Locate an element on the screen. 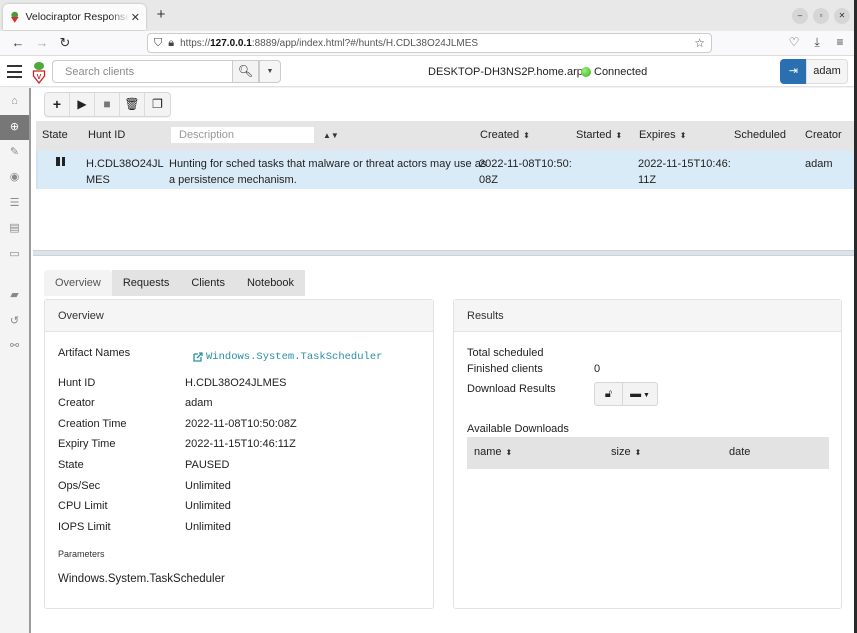 This screenshot has width=857, height=633. close-tab-icon: ✕ is located at coordinates (135, 17).